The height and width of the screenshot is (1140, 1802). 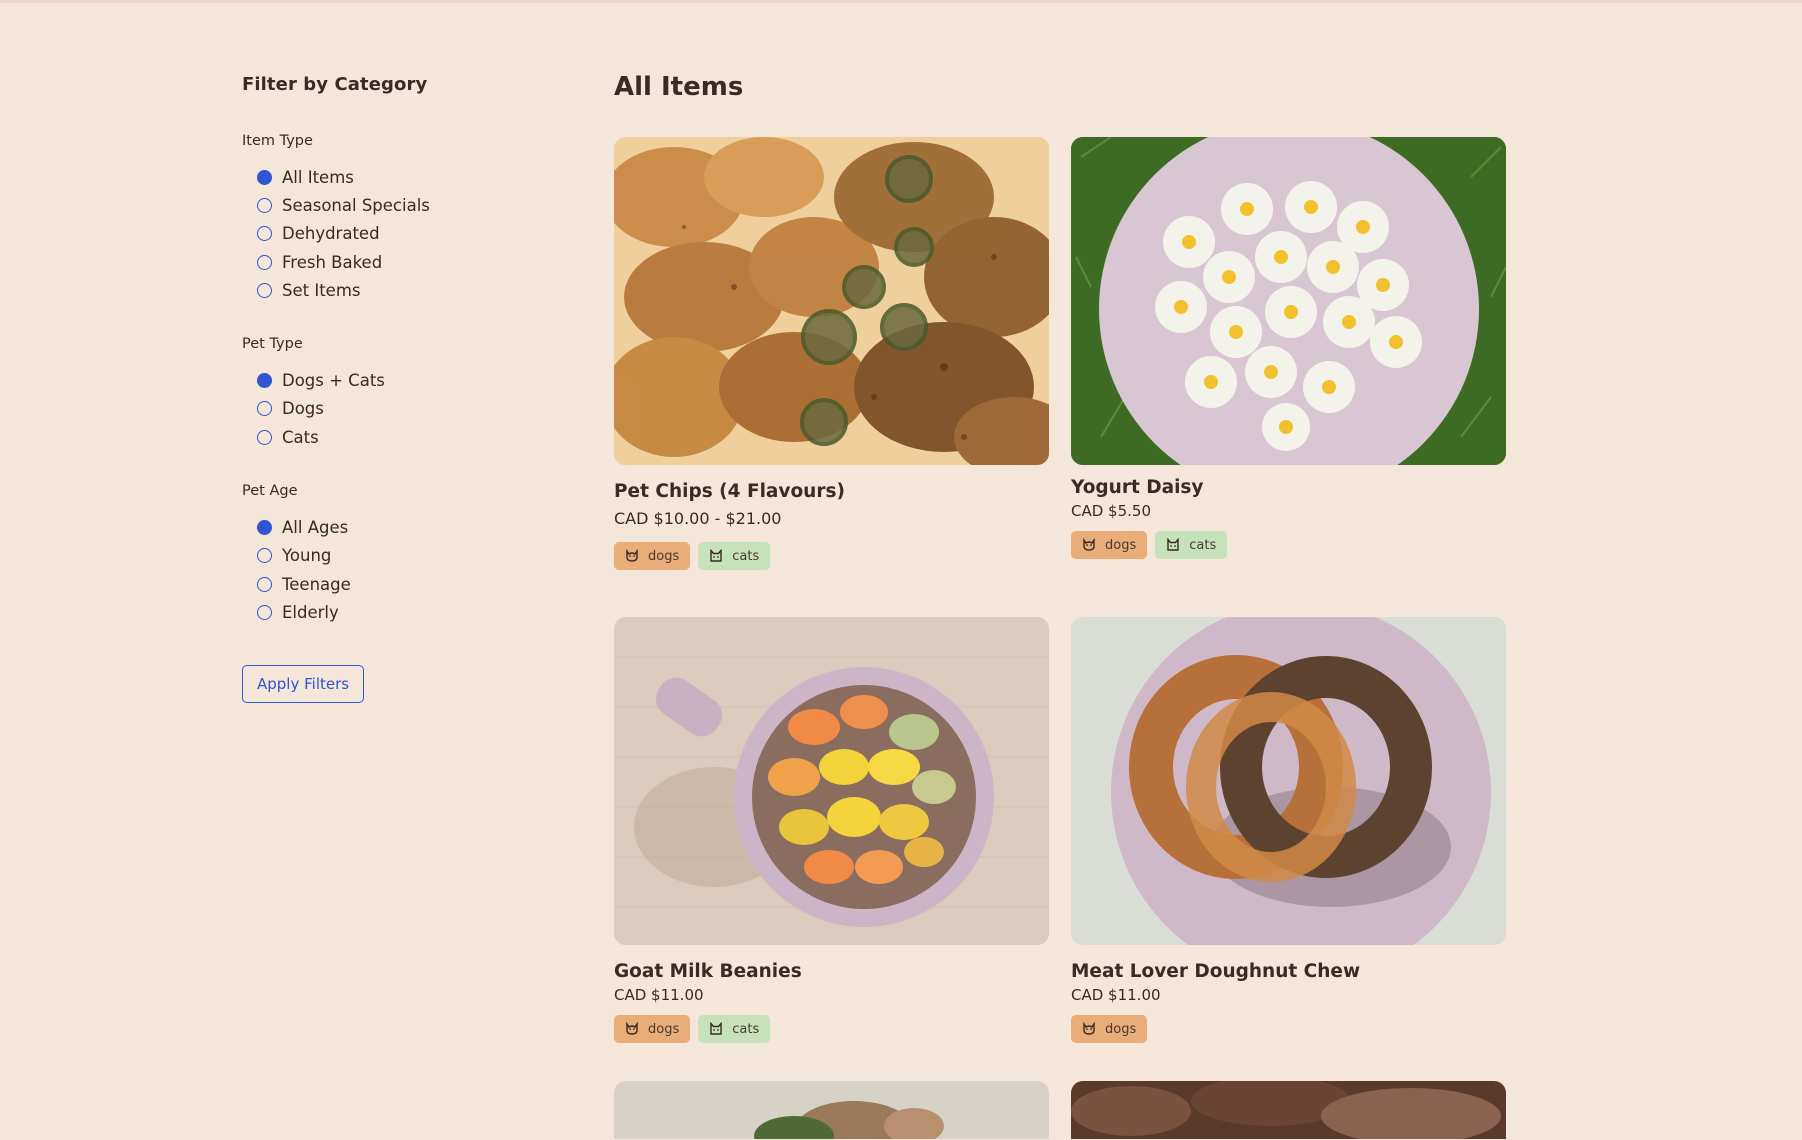 I want to click on radio-option-dogs: Dogs, so click(x=407, y=409).